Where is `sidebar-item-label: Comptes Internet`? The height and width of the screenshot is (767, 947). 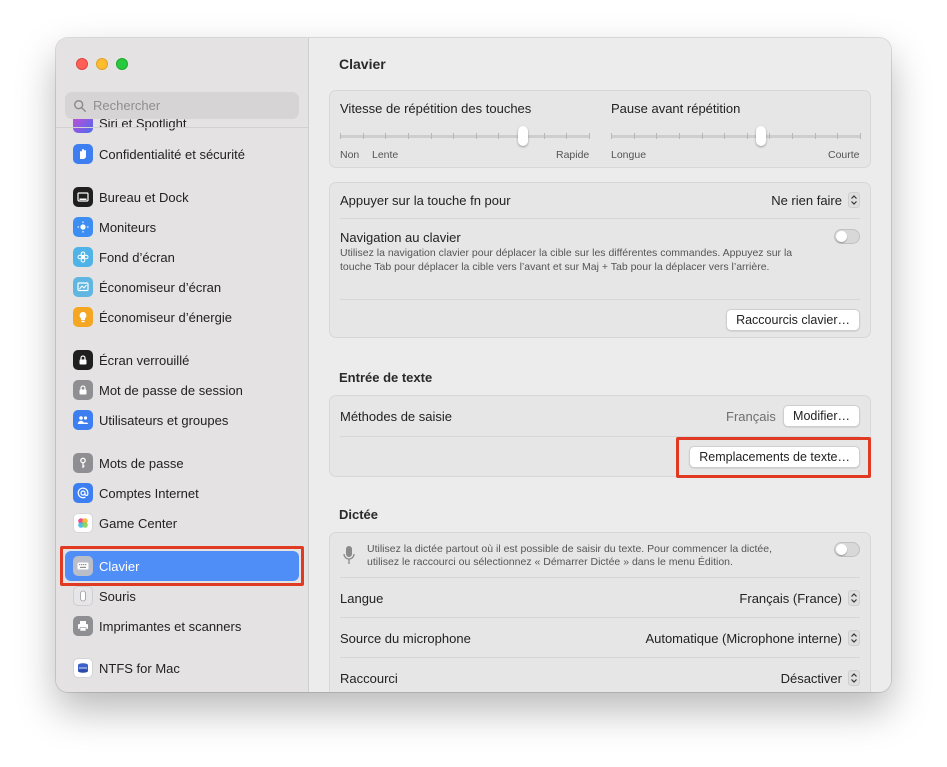 sidebar-item-label: Comptes Internet is located at coordinates (149, 493).